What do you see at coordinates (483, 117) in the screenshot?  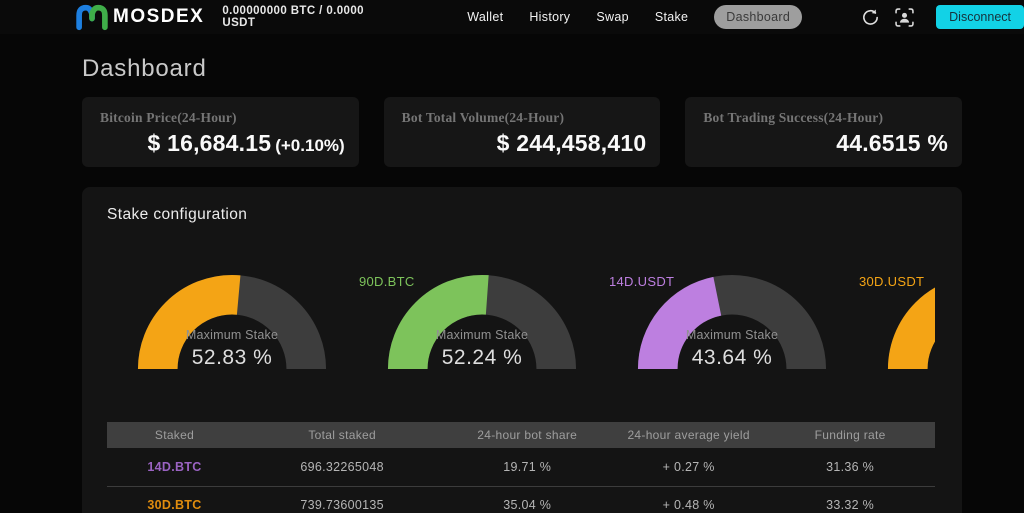 I see `stat-title: Bot Total Volume(24-Hour)` at bounding box center [483, 117].